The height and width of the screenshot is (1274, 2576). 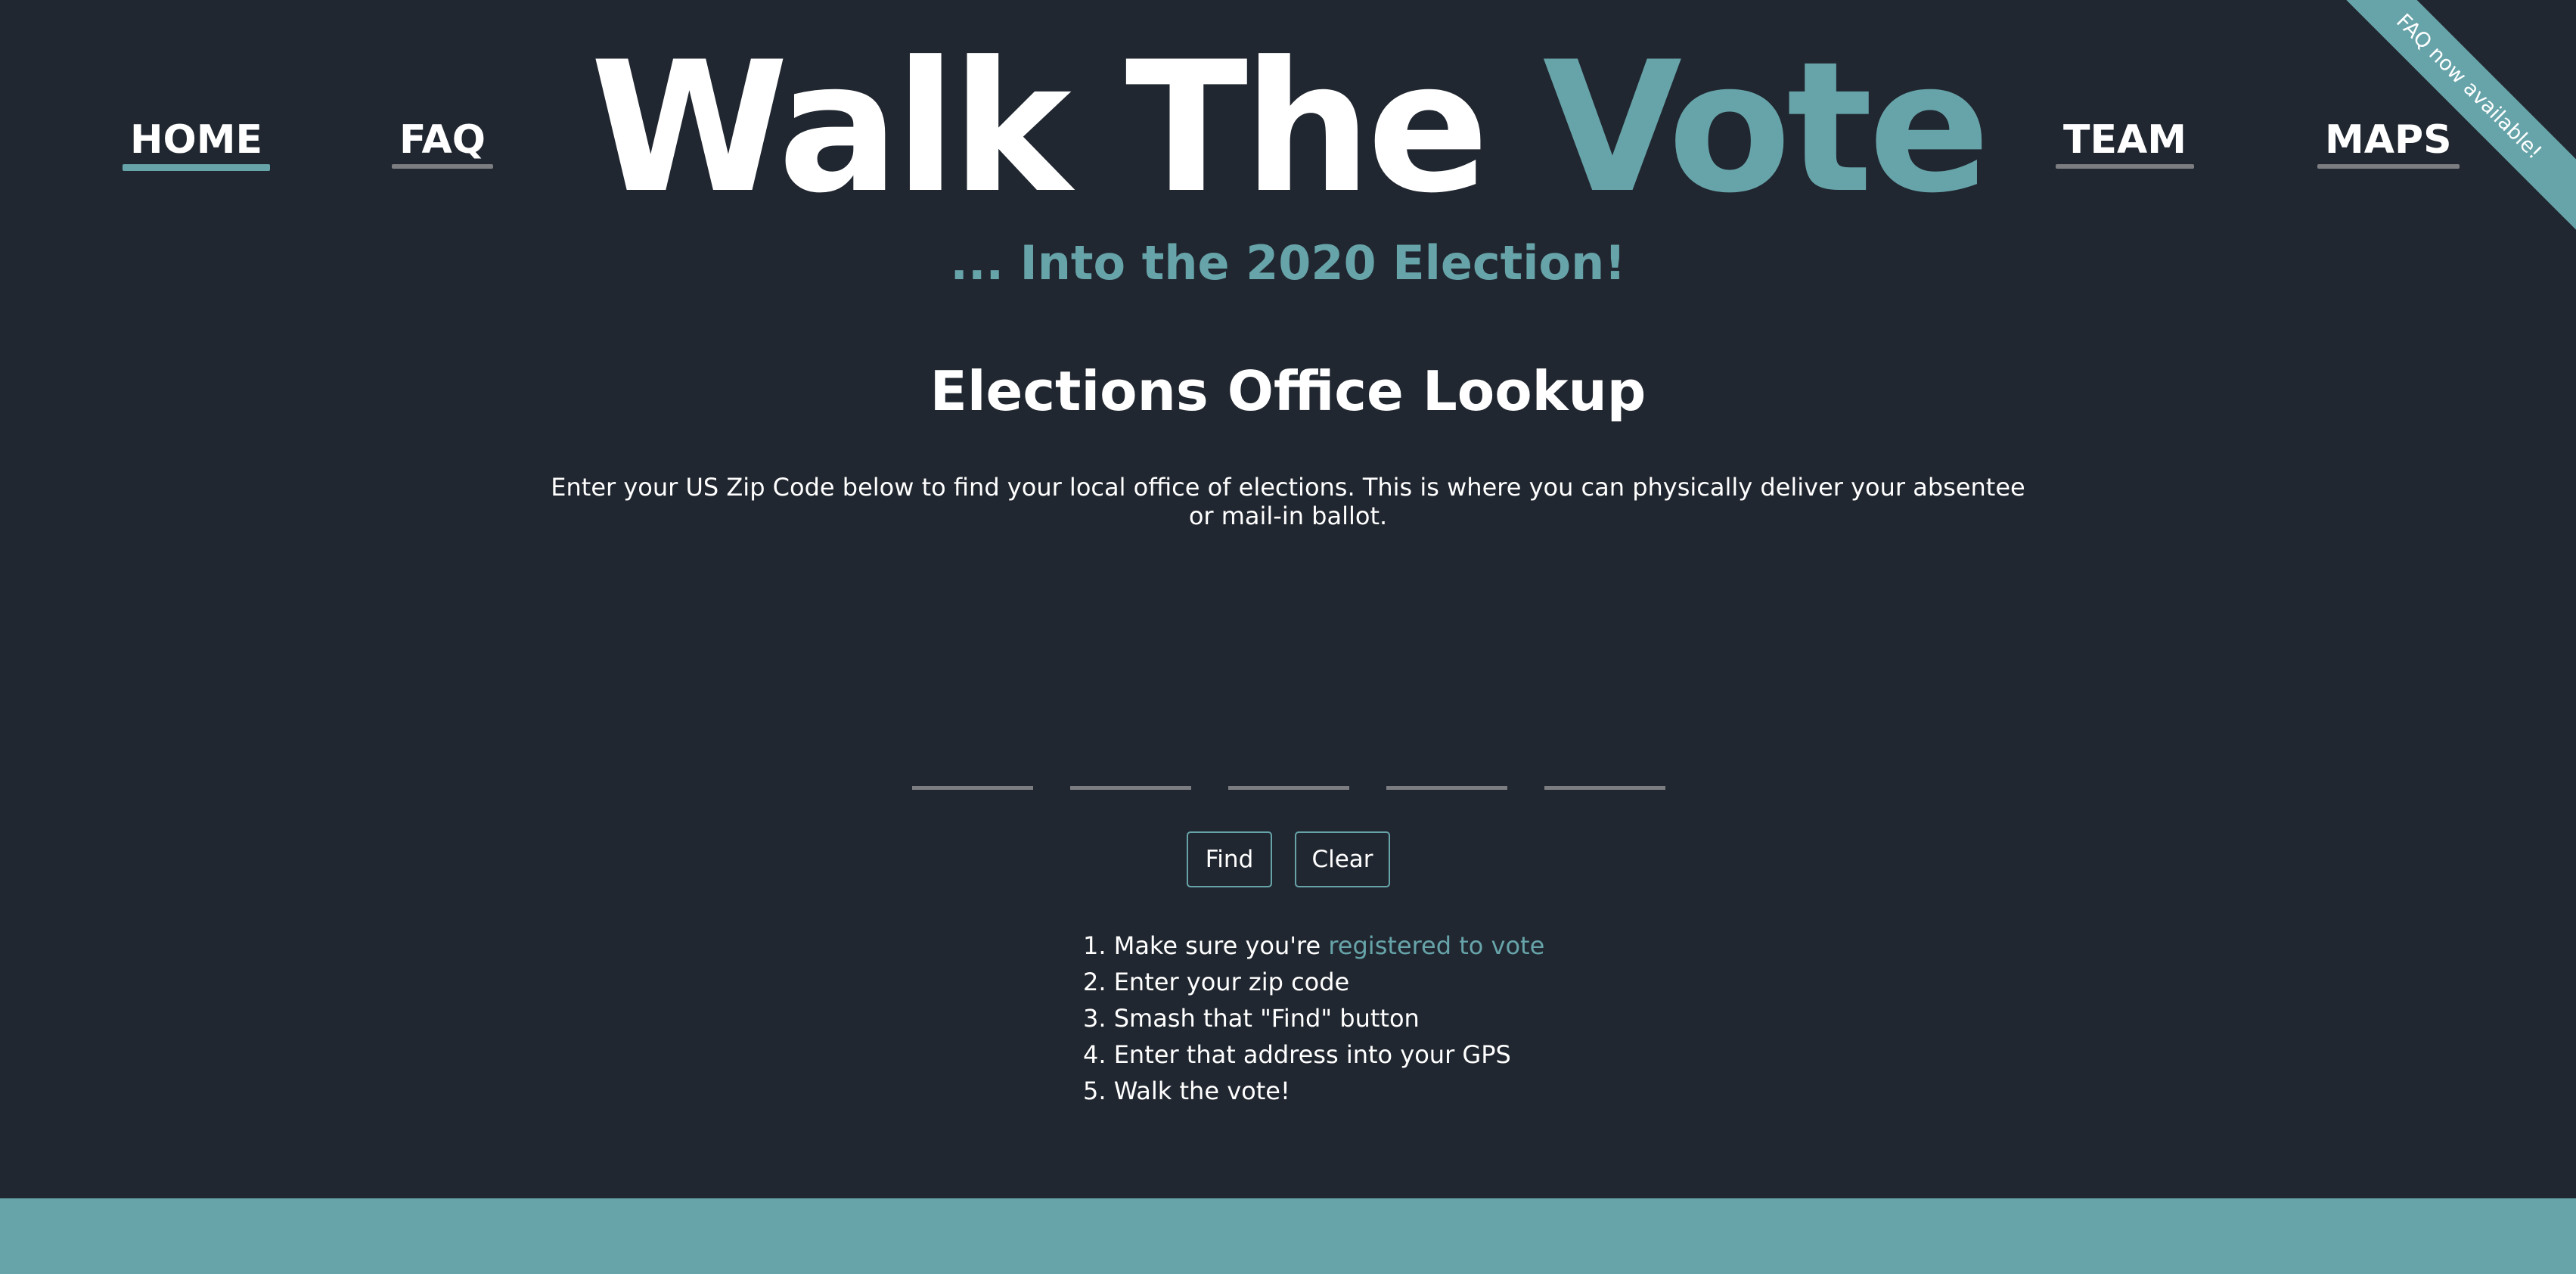 I want to click on logo-text-vote: Vote, so click(x=1766, y=128).